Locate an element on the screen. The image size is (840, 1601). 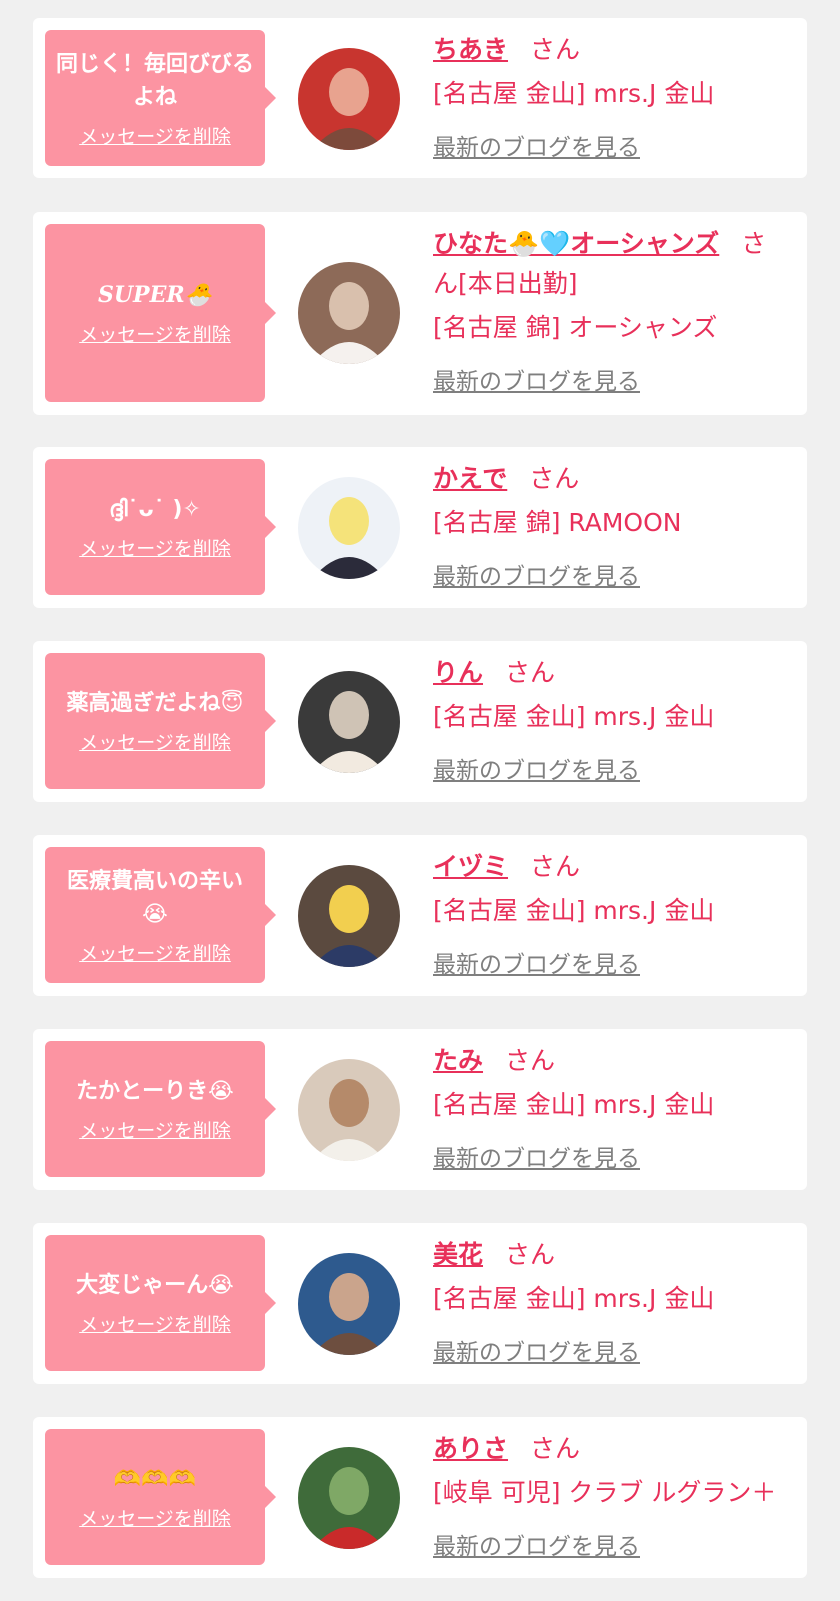
profile-info: 美花 さん [名古屋 金山] mrs.J 金山最新のブログを見る is located at coordinates (611, 1301).